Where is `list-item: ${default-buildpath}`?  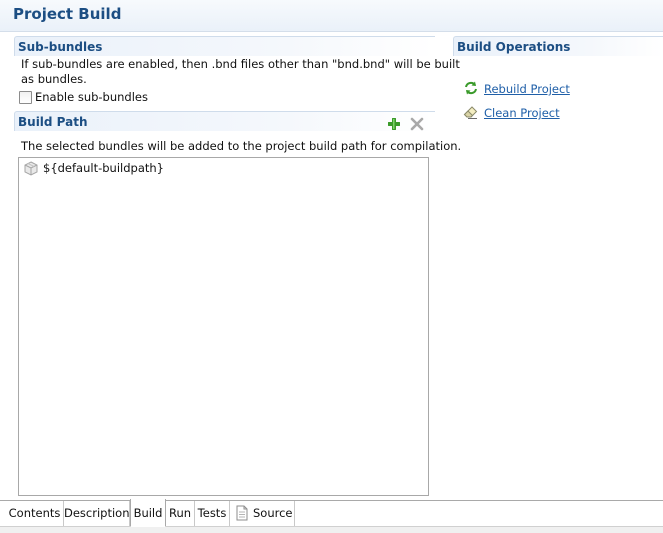
list-item: ${default-buildpath} is located at coordinates (123, 169).